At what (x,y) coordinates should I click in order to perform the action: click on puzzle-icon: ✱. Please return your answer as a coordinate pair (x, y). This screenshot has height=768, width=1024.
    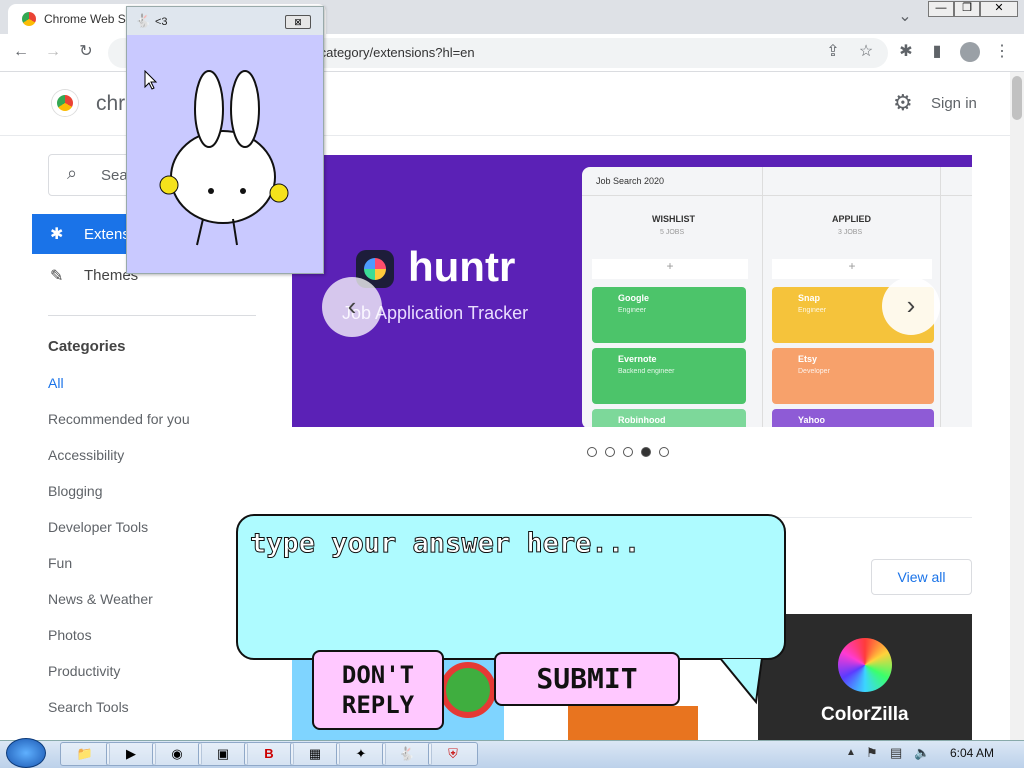
    Looking at the image, I should click on (57, 234).